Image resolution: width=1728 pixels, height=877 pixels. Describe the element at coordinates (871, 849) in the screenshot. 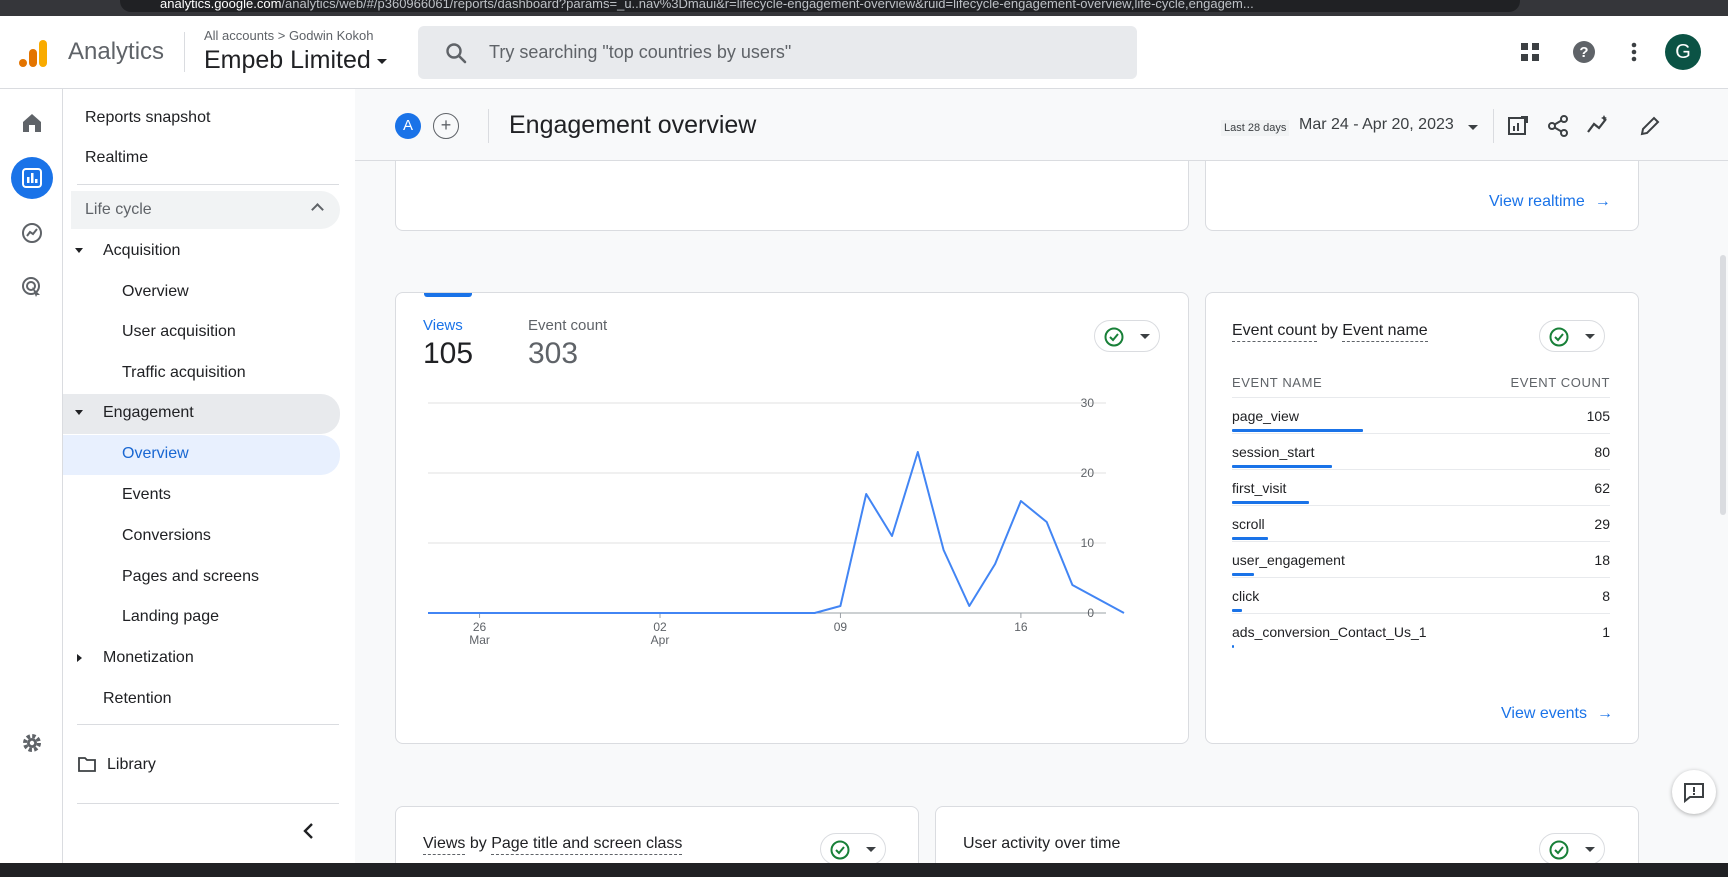

I see `dropdown-arrow-icon` at that location.